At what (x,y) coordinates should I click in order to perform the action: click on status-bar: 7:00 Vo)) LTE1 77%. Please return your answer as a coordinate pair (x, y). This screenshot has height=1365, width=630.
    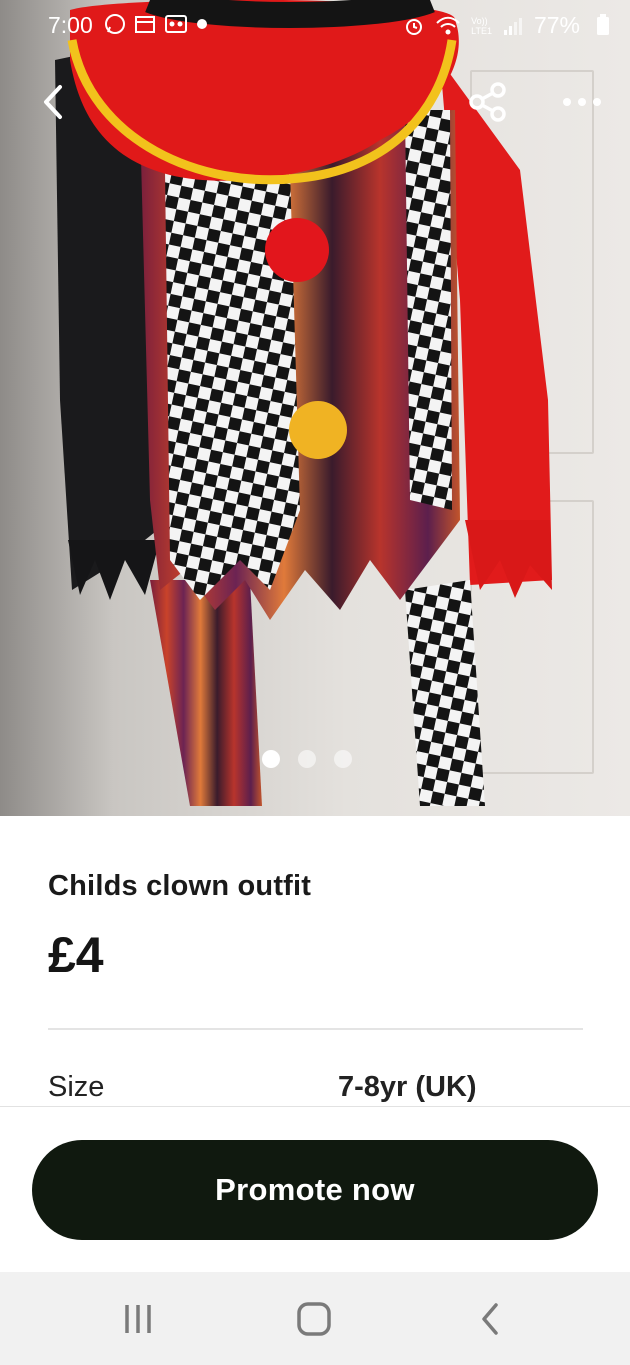
    Looking at the image, I should click on (315, 26).